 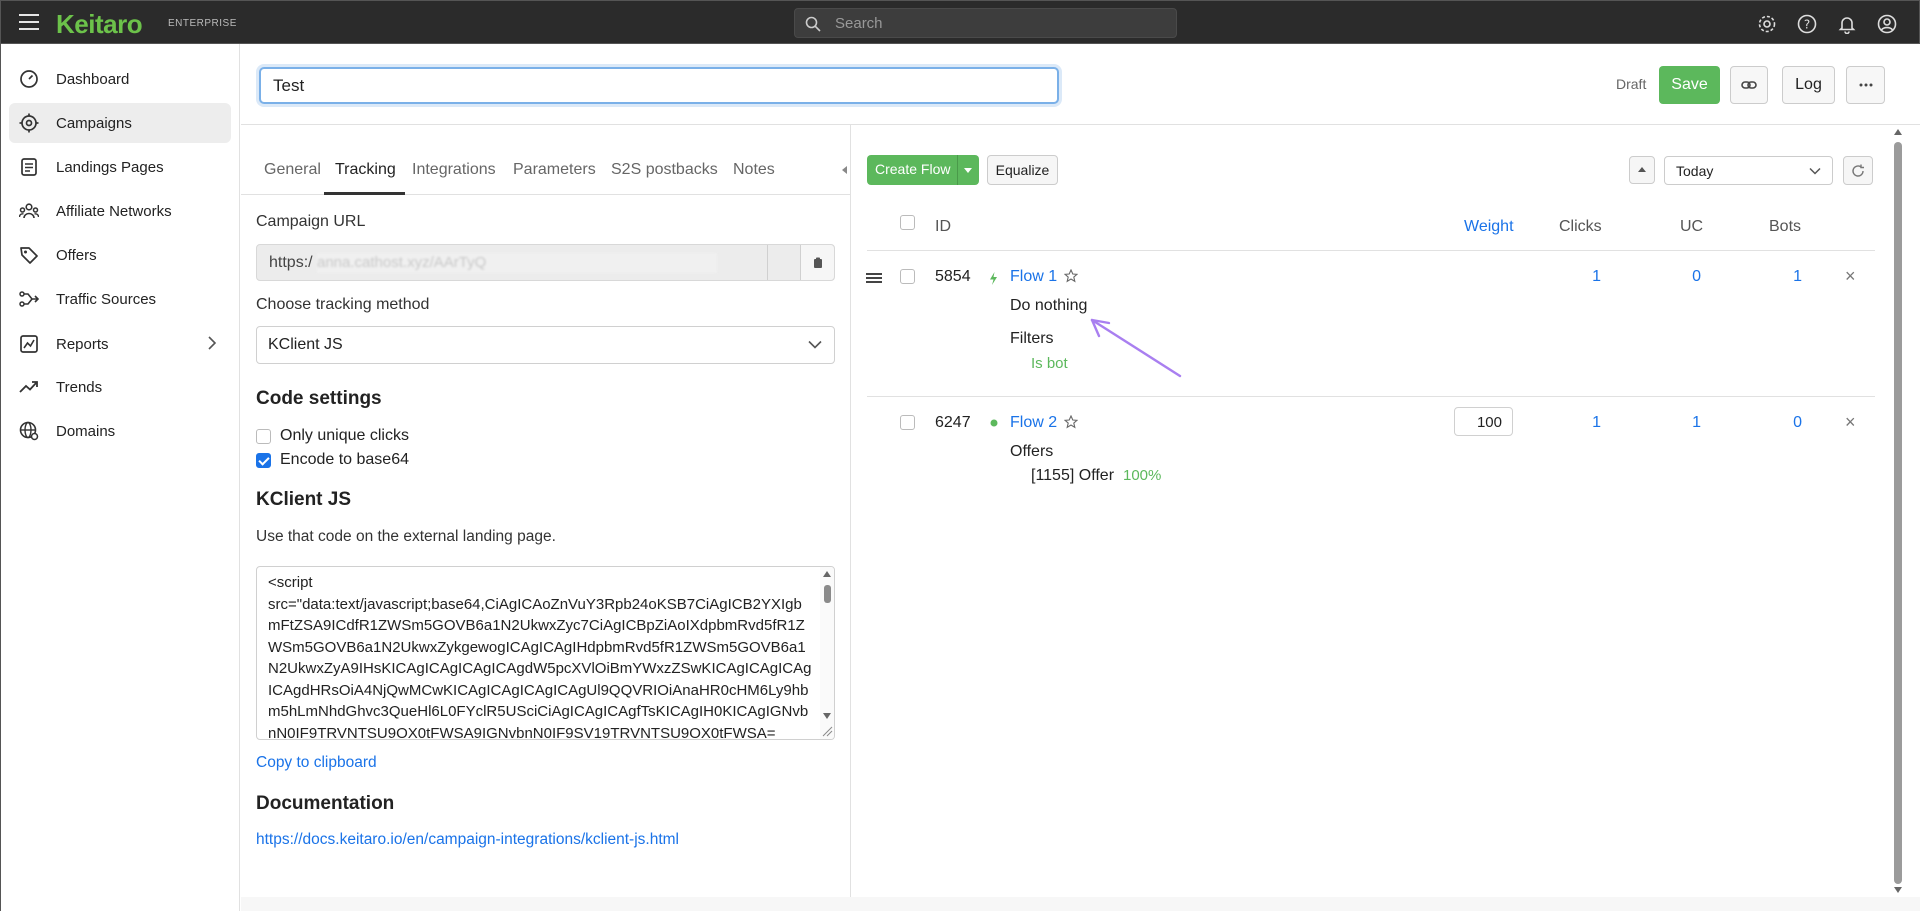 I want to click on column-header-bots: Bots, so click(x=1785, y=227).